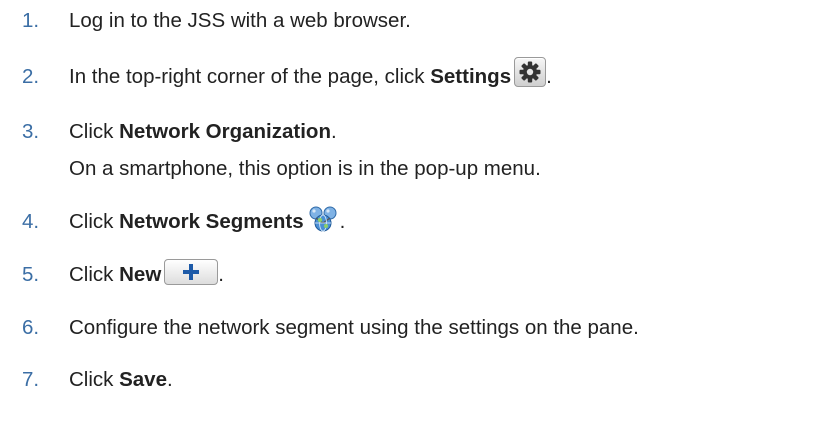 The height and width of the screenshot is (430, 840). Describe the element at coordinates (31, 76) in the screenshot. I see `step-number: 2.` at that location.